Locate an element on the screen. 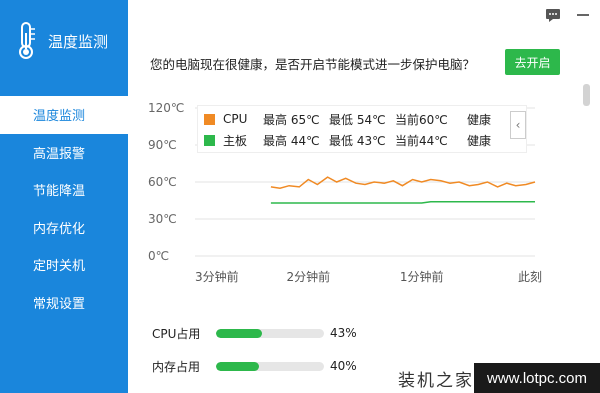  nav-item-general-settings: 常规设置 is located at coordinates (64, 303).